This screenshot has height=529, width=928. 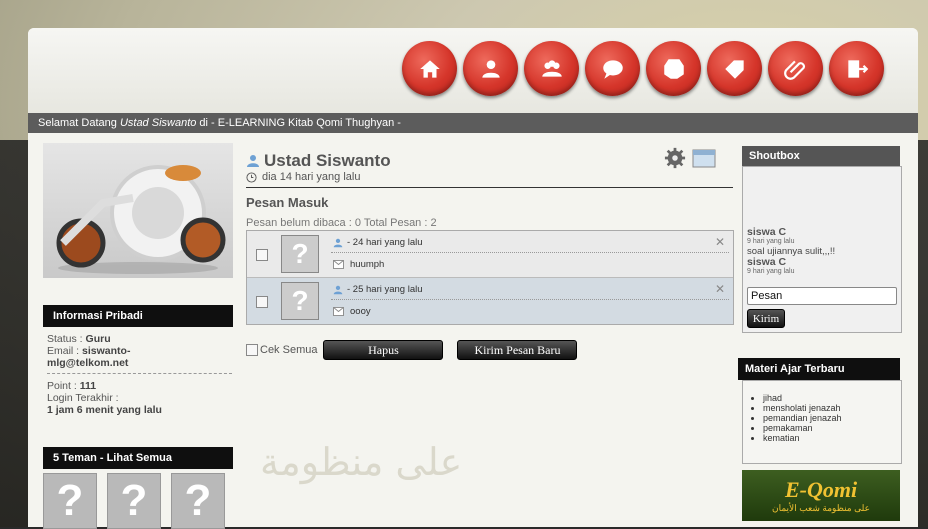 I want to click on message-row: ? - 25 hari yang lalu ✕ oooy, so click(x=490, y=301).